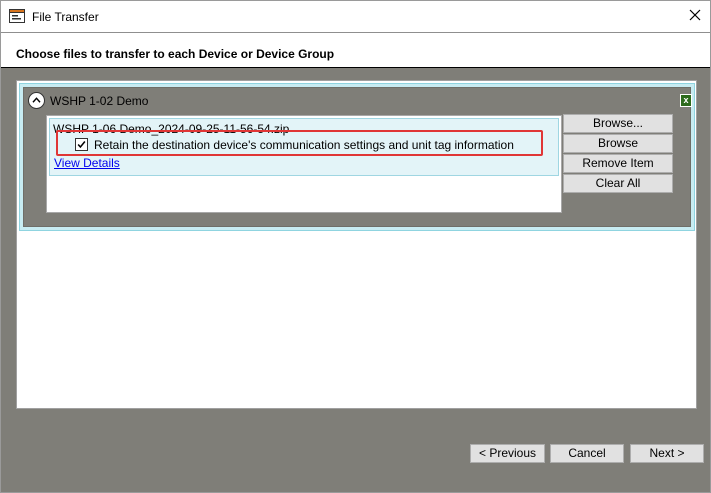  What do you see at coordinates (87, 163) in the screenshot?
I see `view-details-link: View Details` at bounding box center [87, 163].